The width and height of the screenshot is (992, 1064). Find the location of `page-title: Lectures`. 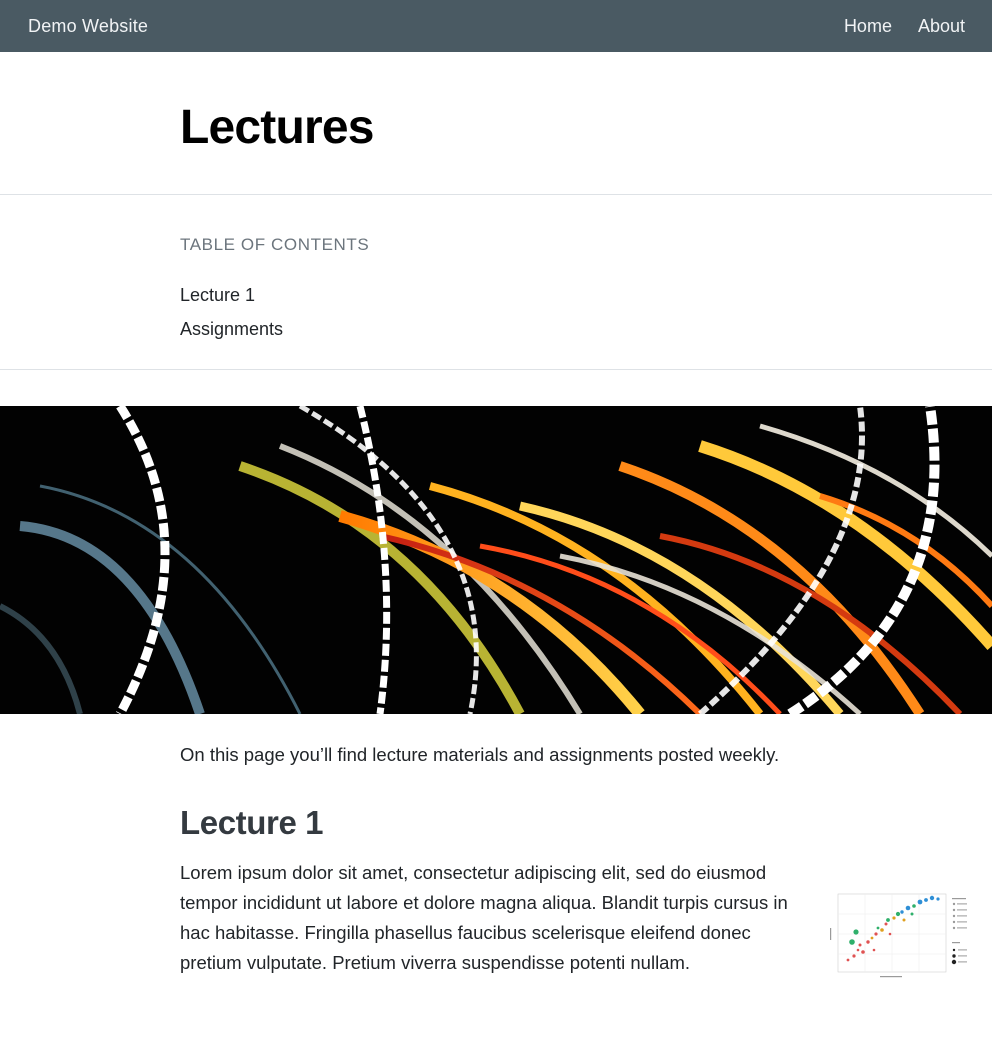

page-title: Lectures is located at coordinates (277, 127).